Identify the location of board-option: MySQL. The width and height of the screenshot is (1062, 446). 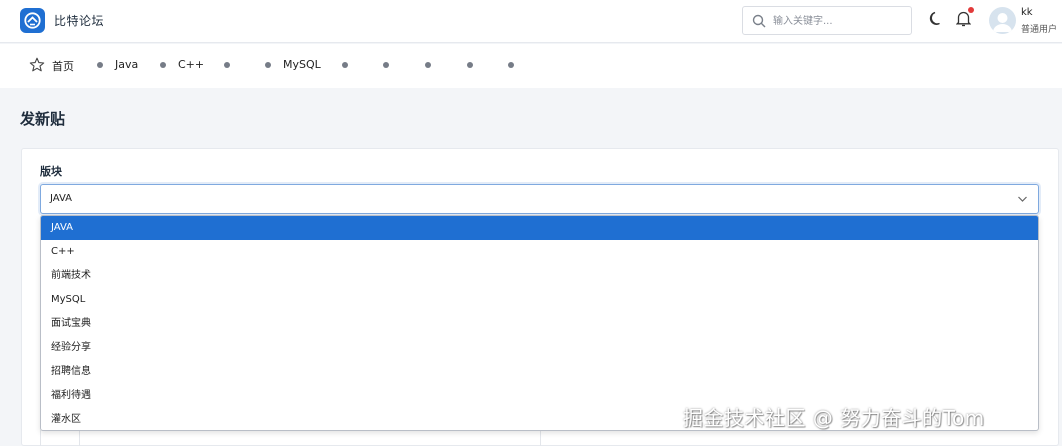
(539, 300).